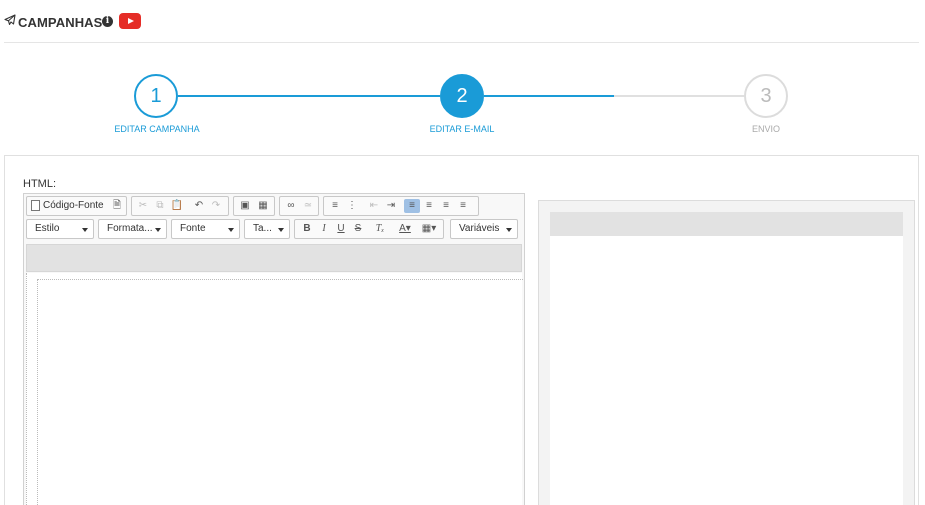 Image resolution: width=925 pixels, height=505 pixels. I want to click on source-icon, so click(35, 205).